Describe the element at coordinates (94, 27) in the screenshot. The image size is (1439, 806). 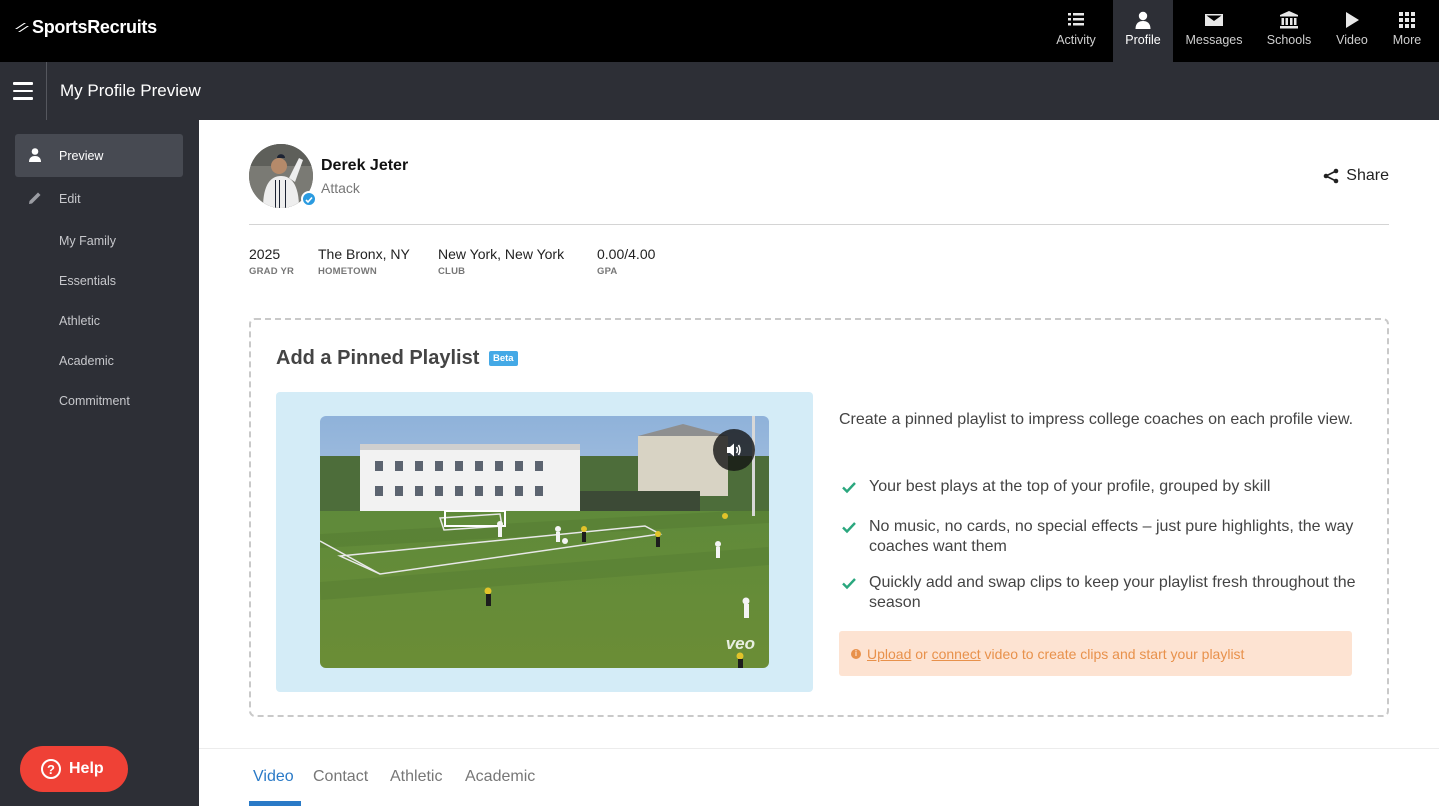
I see `brand-name: SportsRecruits` at that location.